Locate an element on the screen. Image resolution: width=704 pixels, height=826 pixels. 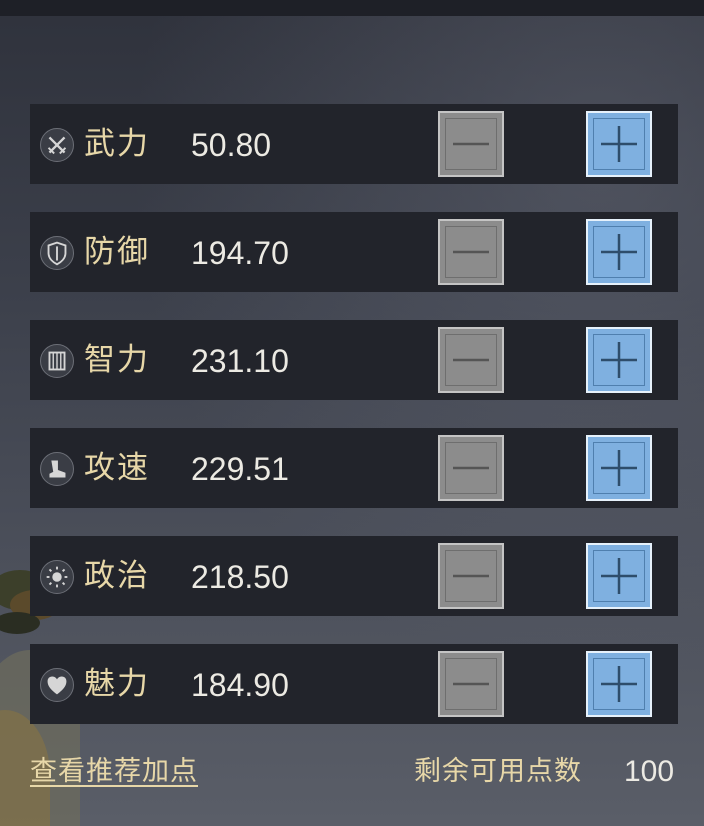
sun-icon is located at coordinates (57, 577).